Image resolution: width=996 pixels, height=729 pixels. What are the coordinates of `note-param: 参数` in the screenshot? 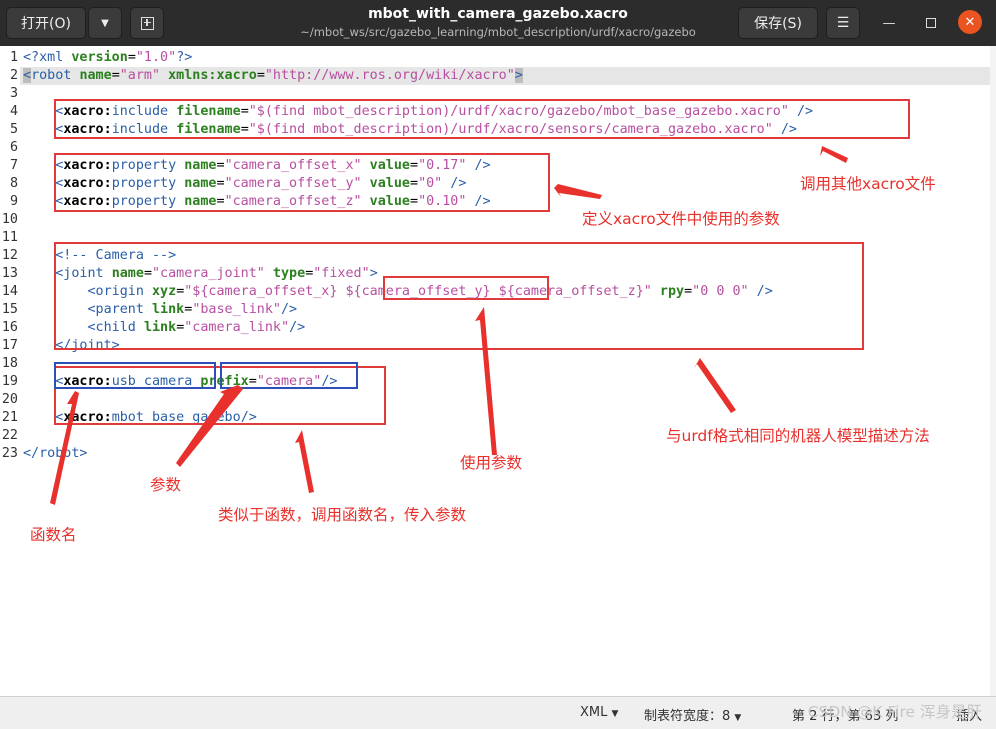 It's located at (166, 485).